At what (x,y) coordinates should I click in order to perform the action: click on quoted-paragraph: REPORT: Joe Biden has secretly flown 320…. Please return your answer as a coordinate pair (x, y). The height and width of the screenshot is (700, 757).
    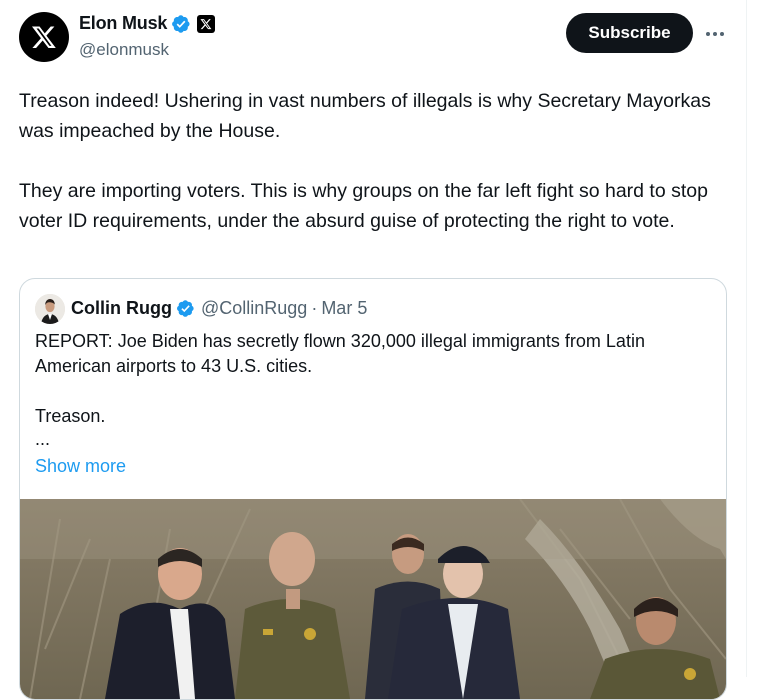
    Looking at the image, I should click on (340, 353).